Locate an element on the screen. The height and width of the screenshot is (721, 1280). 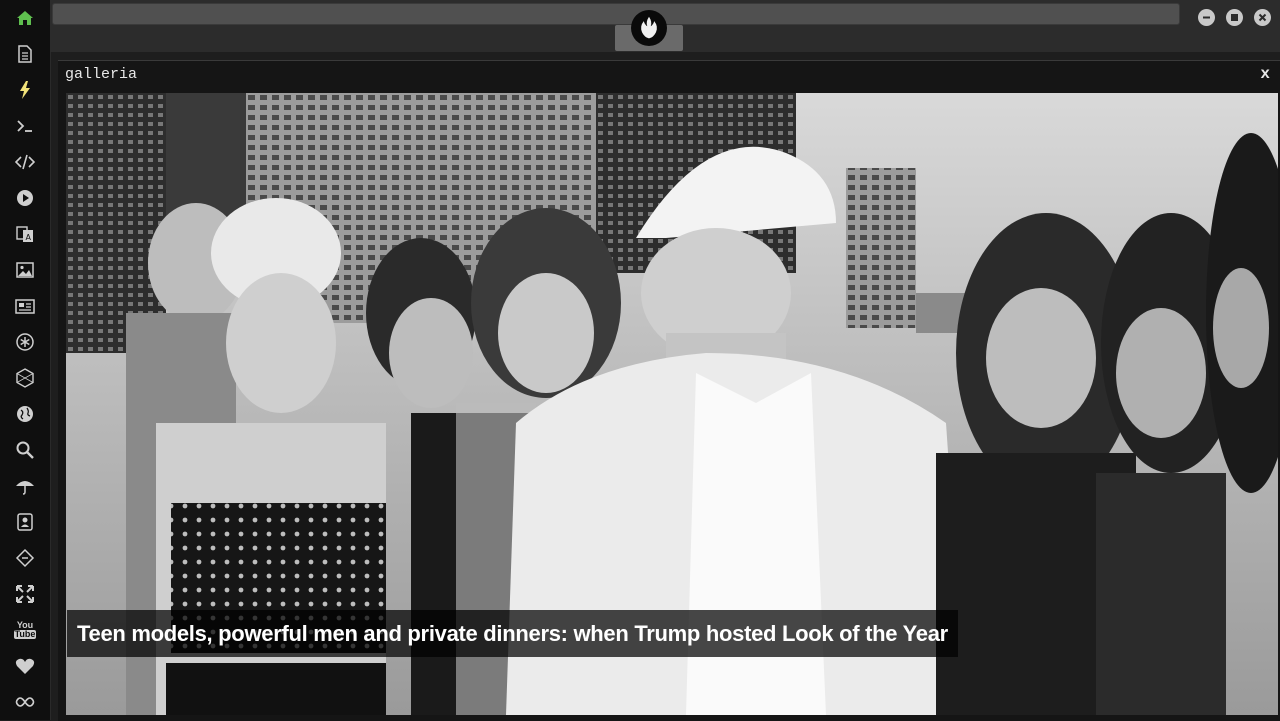
play-icon is located at coordinates (25, 198).